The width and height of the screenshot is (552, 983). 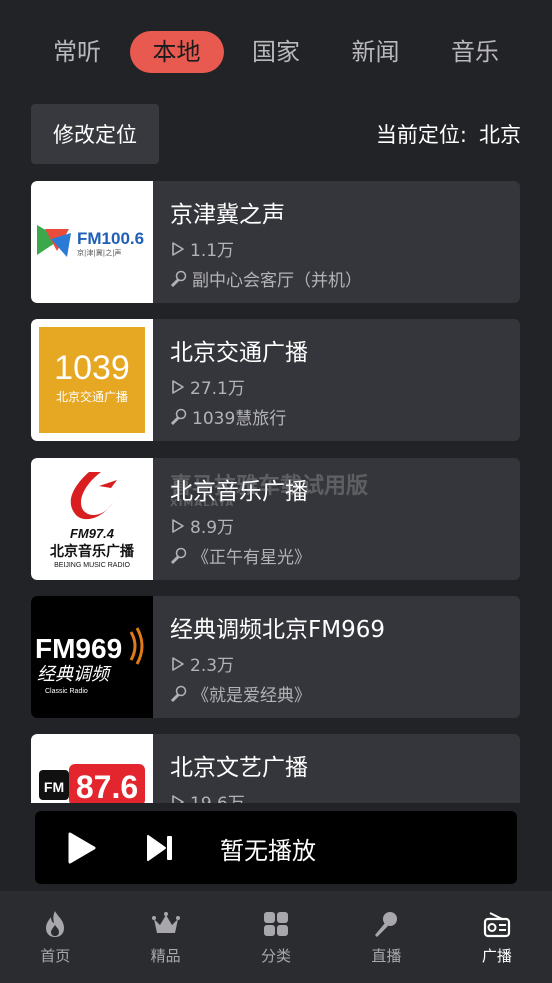 I want to click on bottom-nav: 首页 精品 分类 直播 广播, so click(x=276, y=937).